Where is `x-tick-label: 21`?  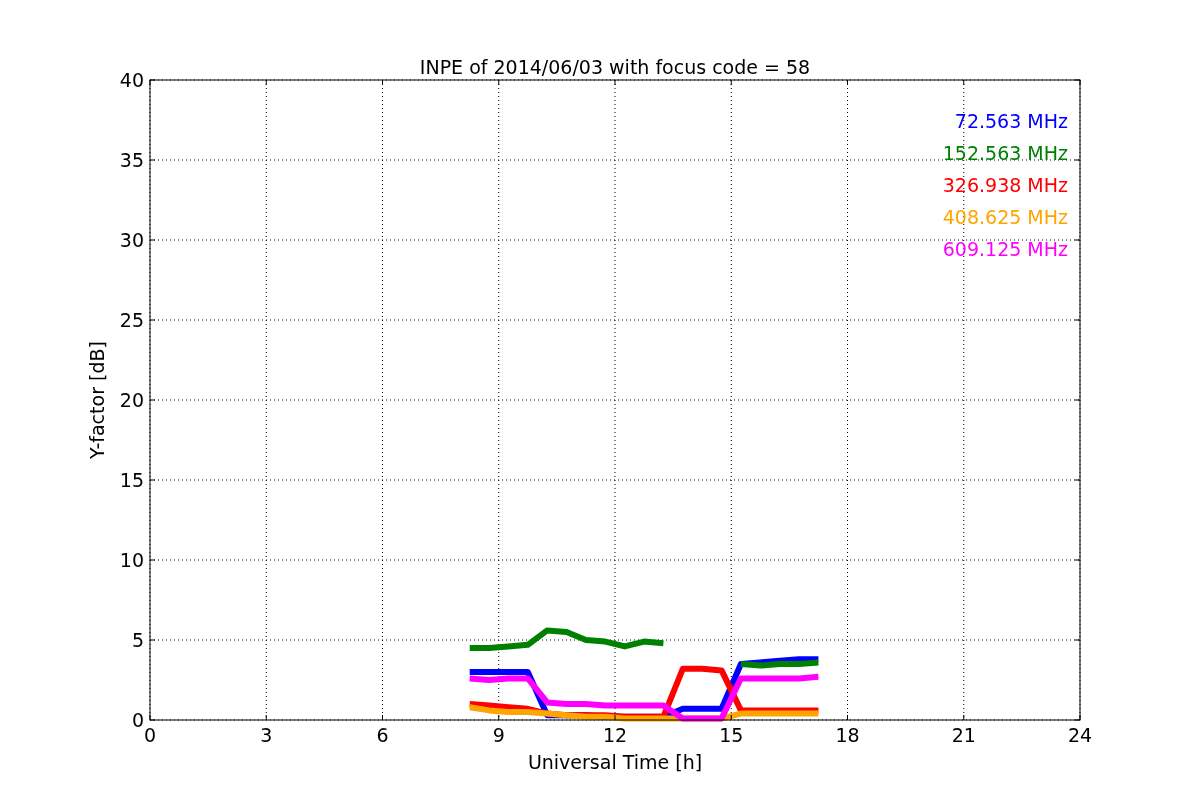
x-tick-label: 21 is located at coordinates (963, 735).